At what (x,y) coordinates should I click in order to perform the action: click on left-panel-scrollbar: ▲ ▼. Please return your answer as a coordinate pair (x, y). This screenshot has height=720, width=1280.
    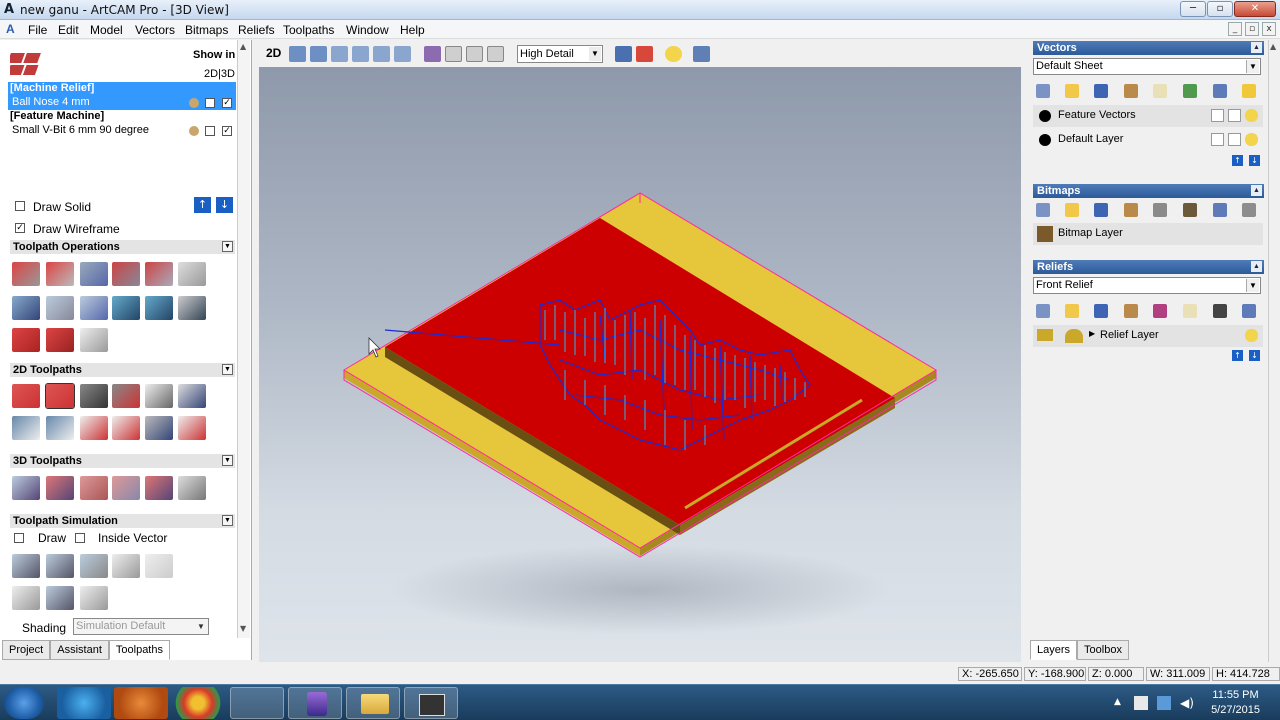
    Looking at the image, I should click on (243, 339).